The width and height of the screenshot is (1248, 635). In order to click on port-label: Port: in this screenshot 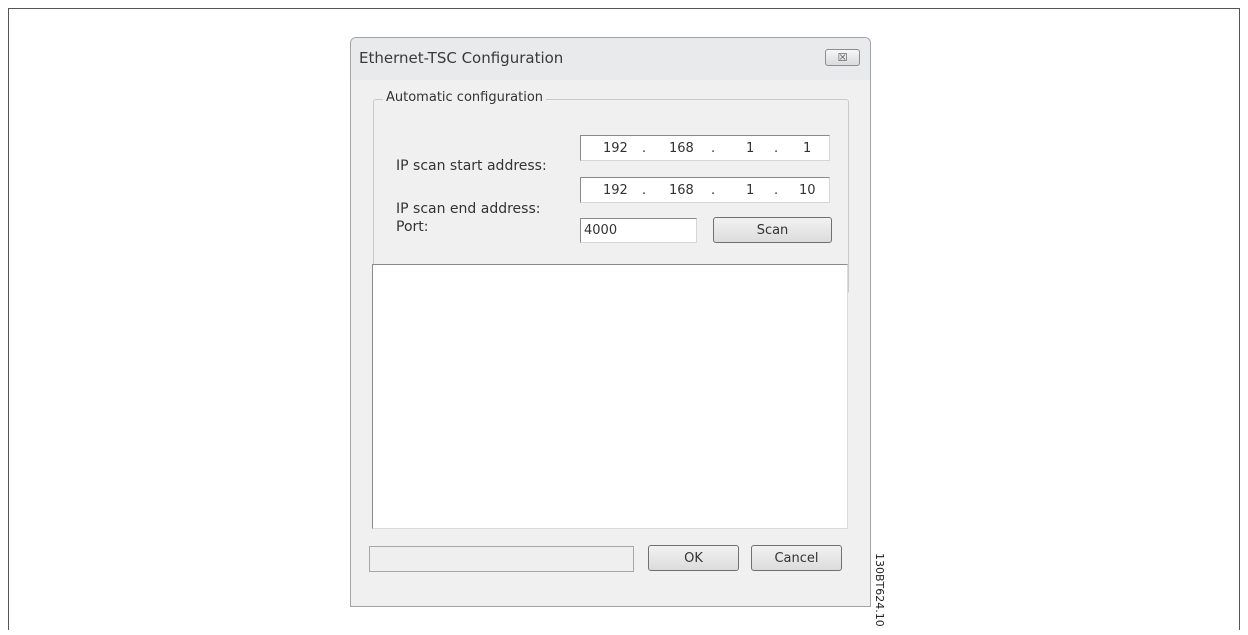, I will do `click(412, 227)`.